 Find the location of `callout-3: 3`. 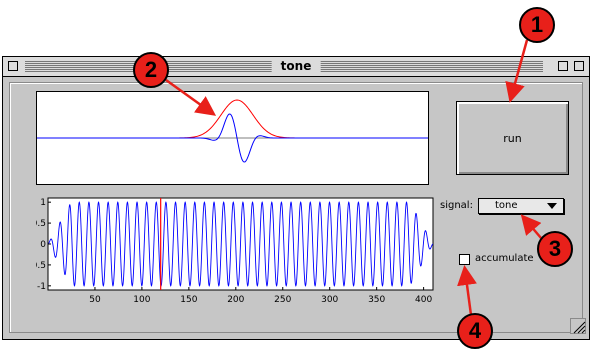

callout-3: 3 is located at coordinates (555, 249).